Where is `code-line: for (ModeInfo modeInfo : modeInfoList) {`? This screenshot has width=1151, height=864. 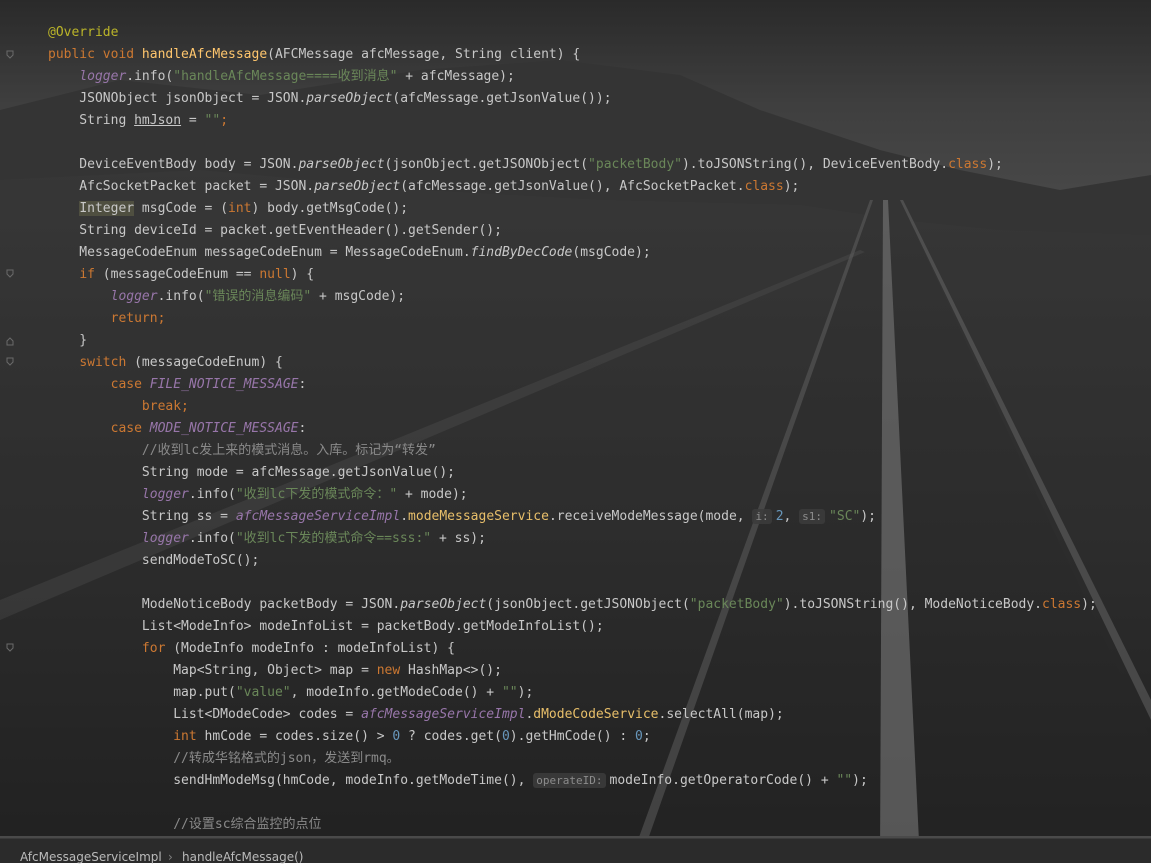 code-line: for (ModeInfo modeInfo : modeInfoList) { is located at coordinates (251, 649).